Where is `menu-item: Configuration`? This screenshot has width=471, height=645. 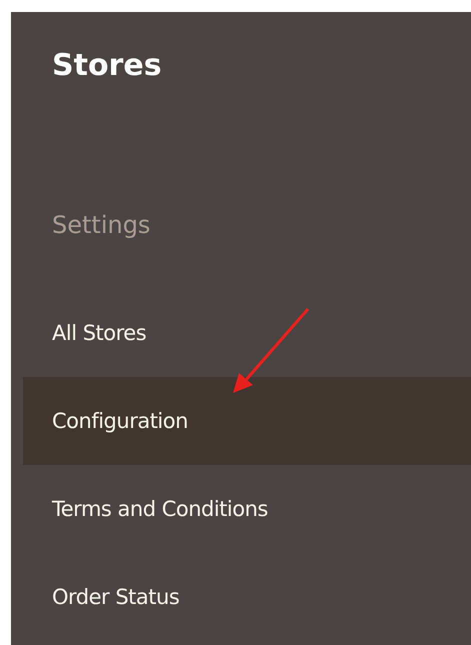
menu-item: Configuration is located at coordinates (247, 421).